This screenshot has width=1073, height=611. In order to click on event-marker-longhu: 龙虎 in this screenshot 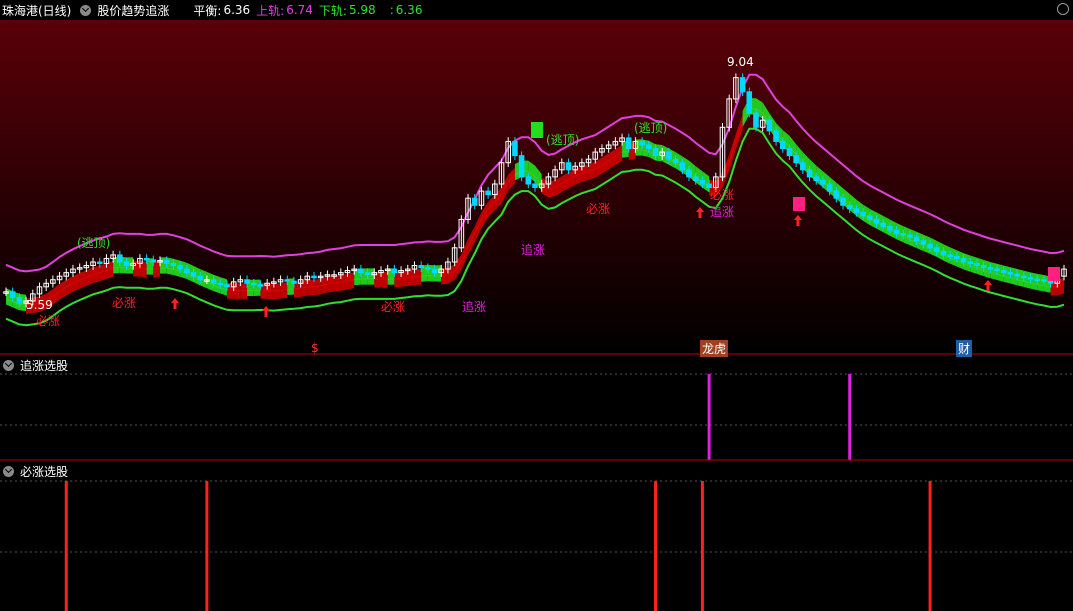, I will do `click(714, 348)`.